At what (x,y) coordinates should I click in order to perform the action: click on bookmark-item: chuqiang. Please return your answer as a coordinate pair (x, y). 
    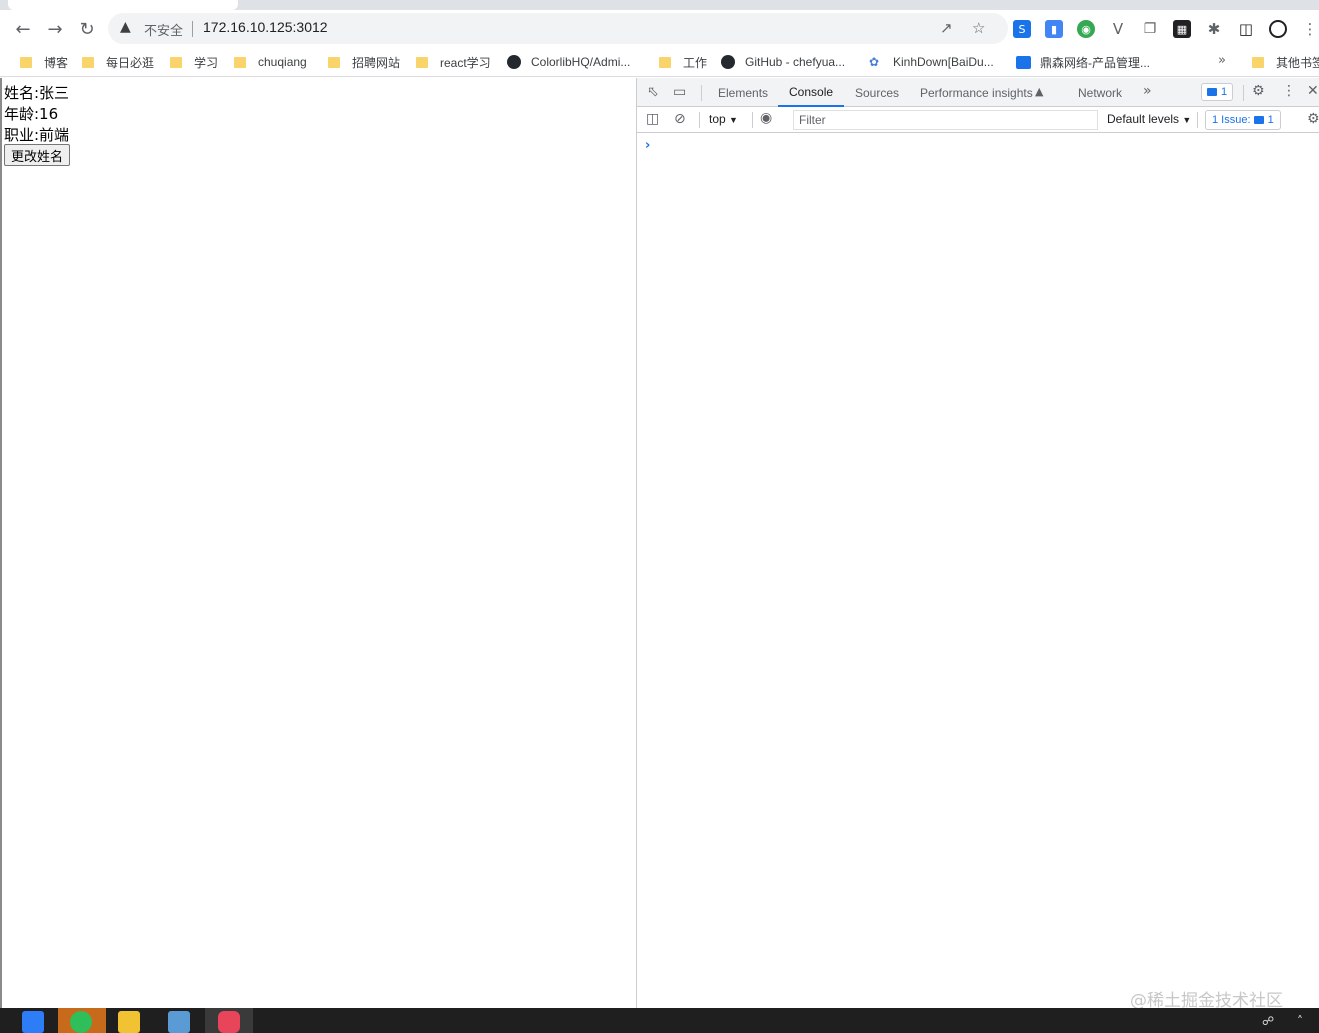
    Looking at the image, I should click on (270, 62).